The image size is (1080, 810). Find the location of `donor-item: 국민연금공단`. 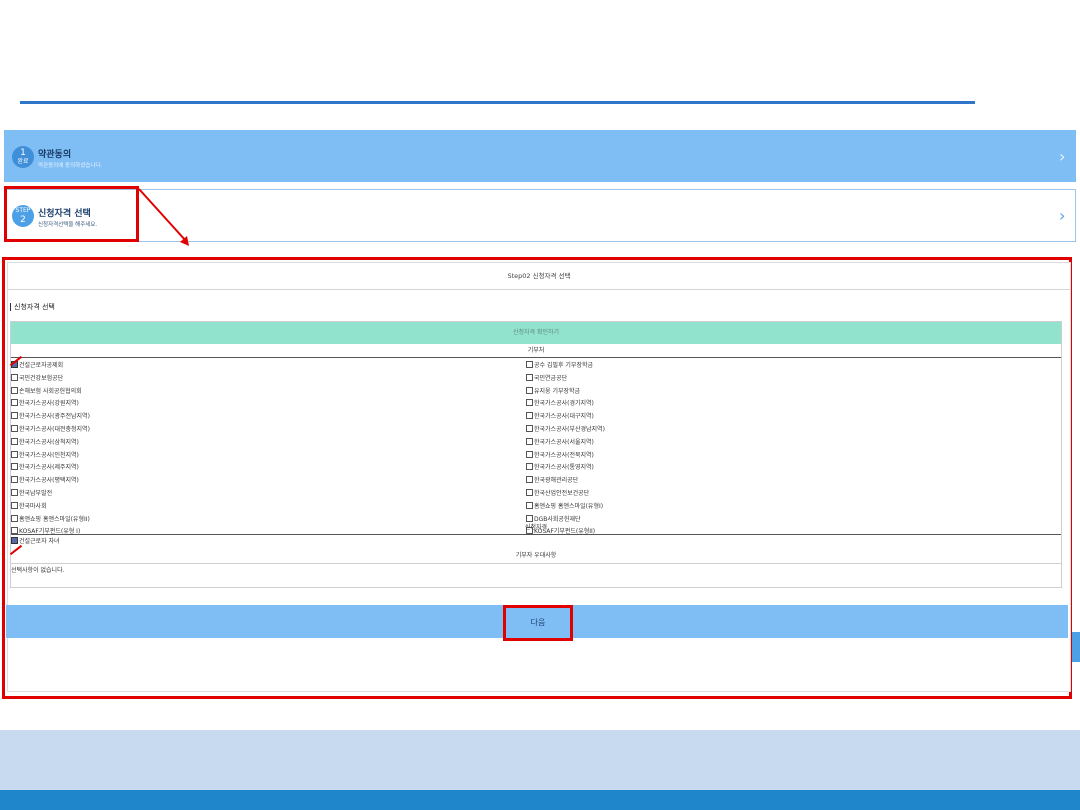

donor-item: 국민연금공단 is located at coordinates (776, 379).